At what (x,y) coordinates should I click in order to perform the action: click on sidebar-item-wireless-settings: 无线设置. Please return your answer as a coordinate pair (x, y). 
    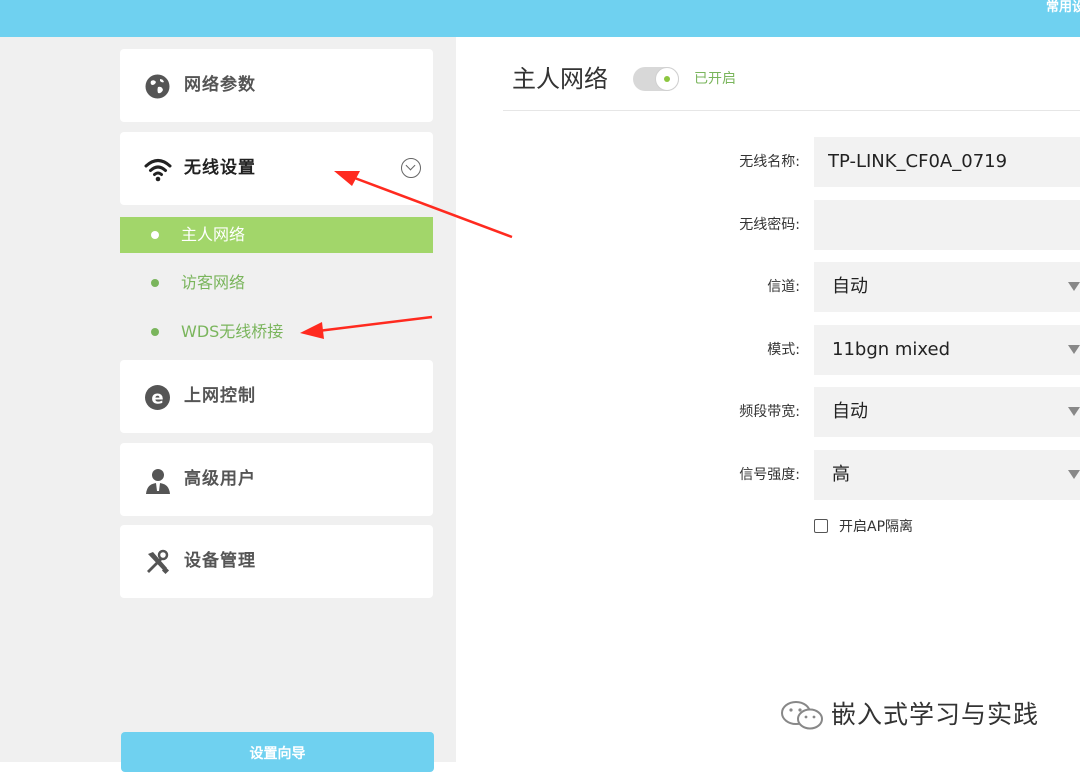
    Looking at the image, I should click on (276, 168).